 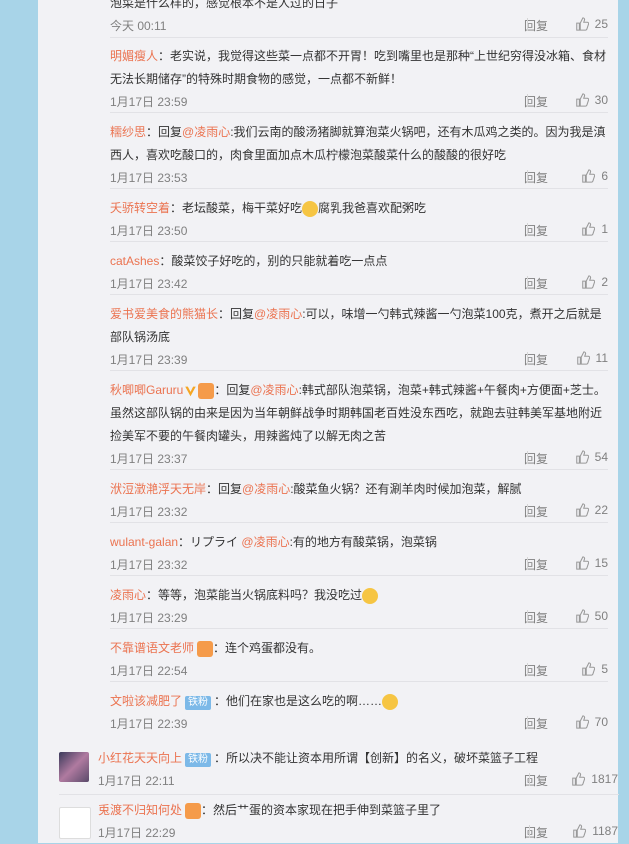 I want to click on like-button: 6, so click(x=594, y=176).